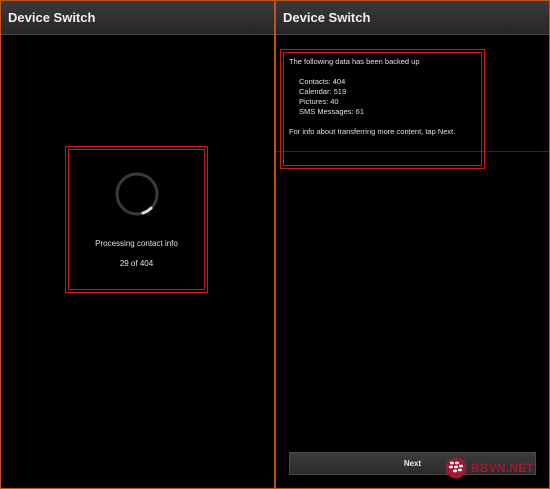 This screenshot has width=550, height=489. What do you see at coordinates (52, 17) in the screenshot?
I see `left-screen-title: Device Switch` at bounding box center [52, 17].